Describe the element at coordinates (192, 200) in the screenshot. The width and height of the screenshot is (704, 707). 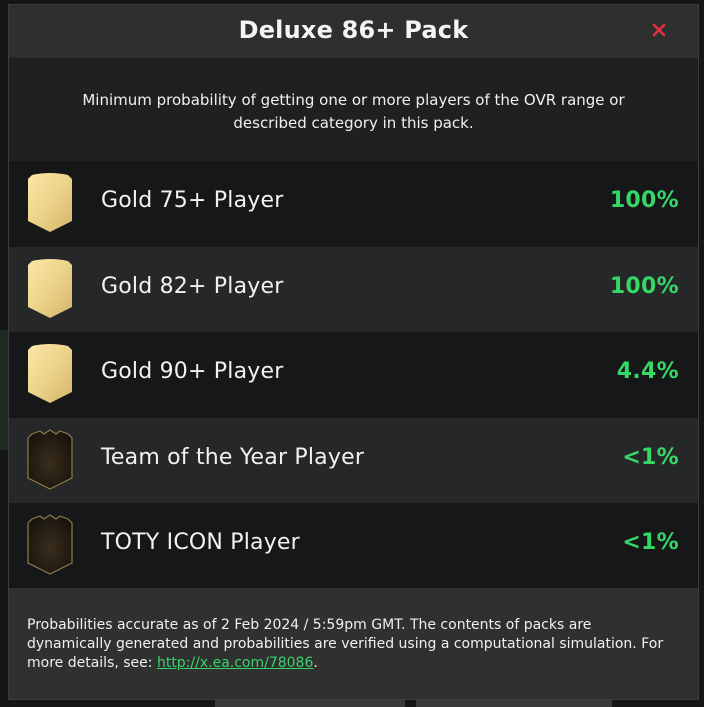
I see `row-label: Gold 75+ Player` at that location.